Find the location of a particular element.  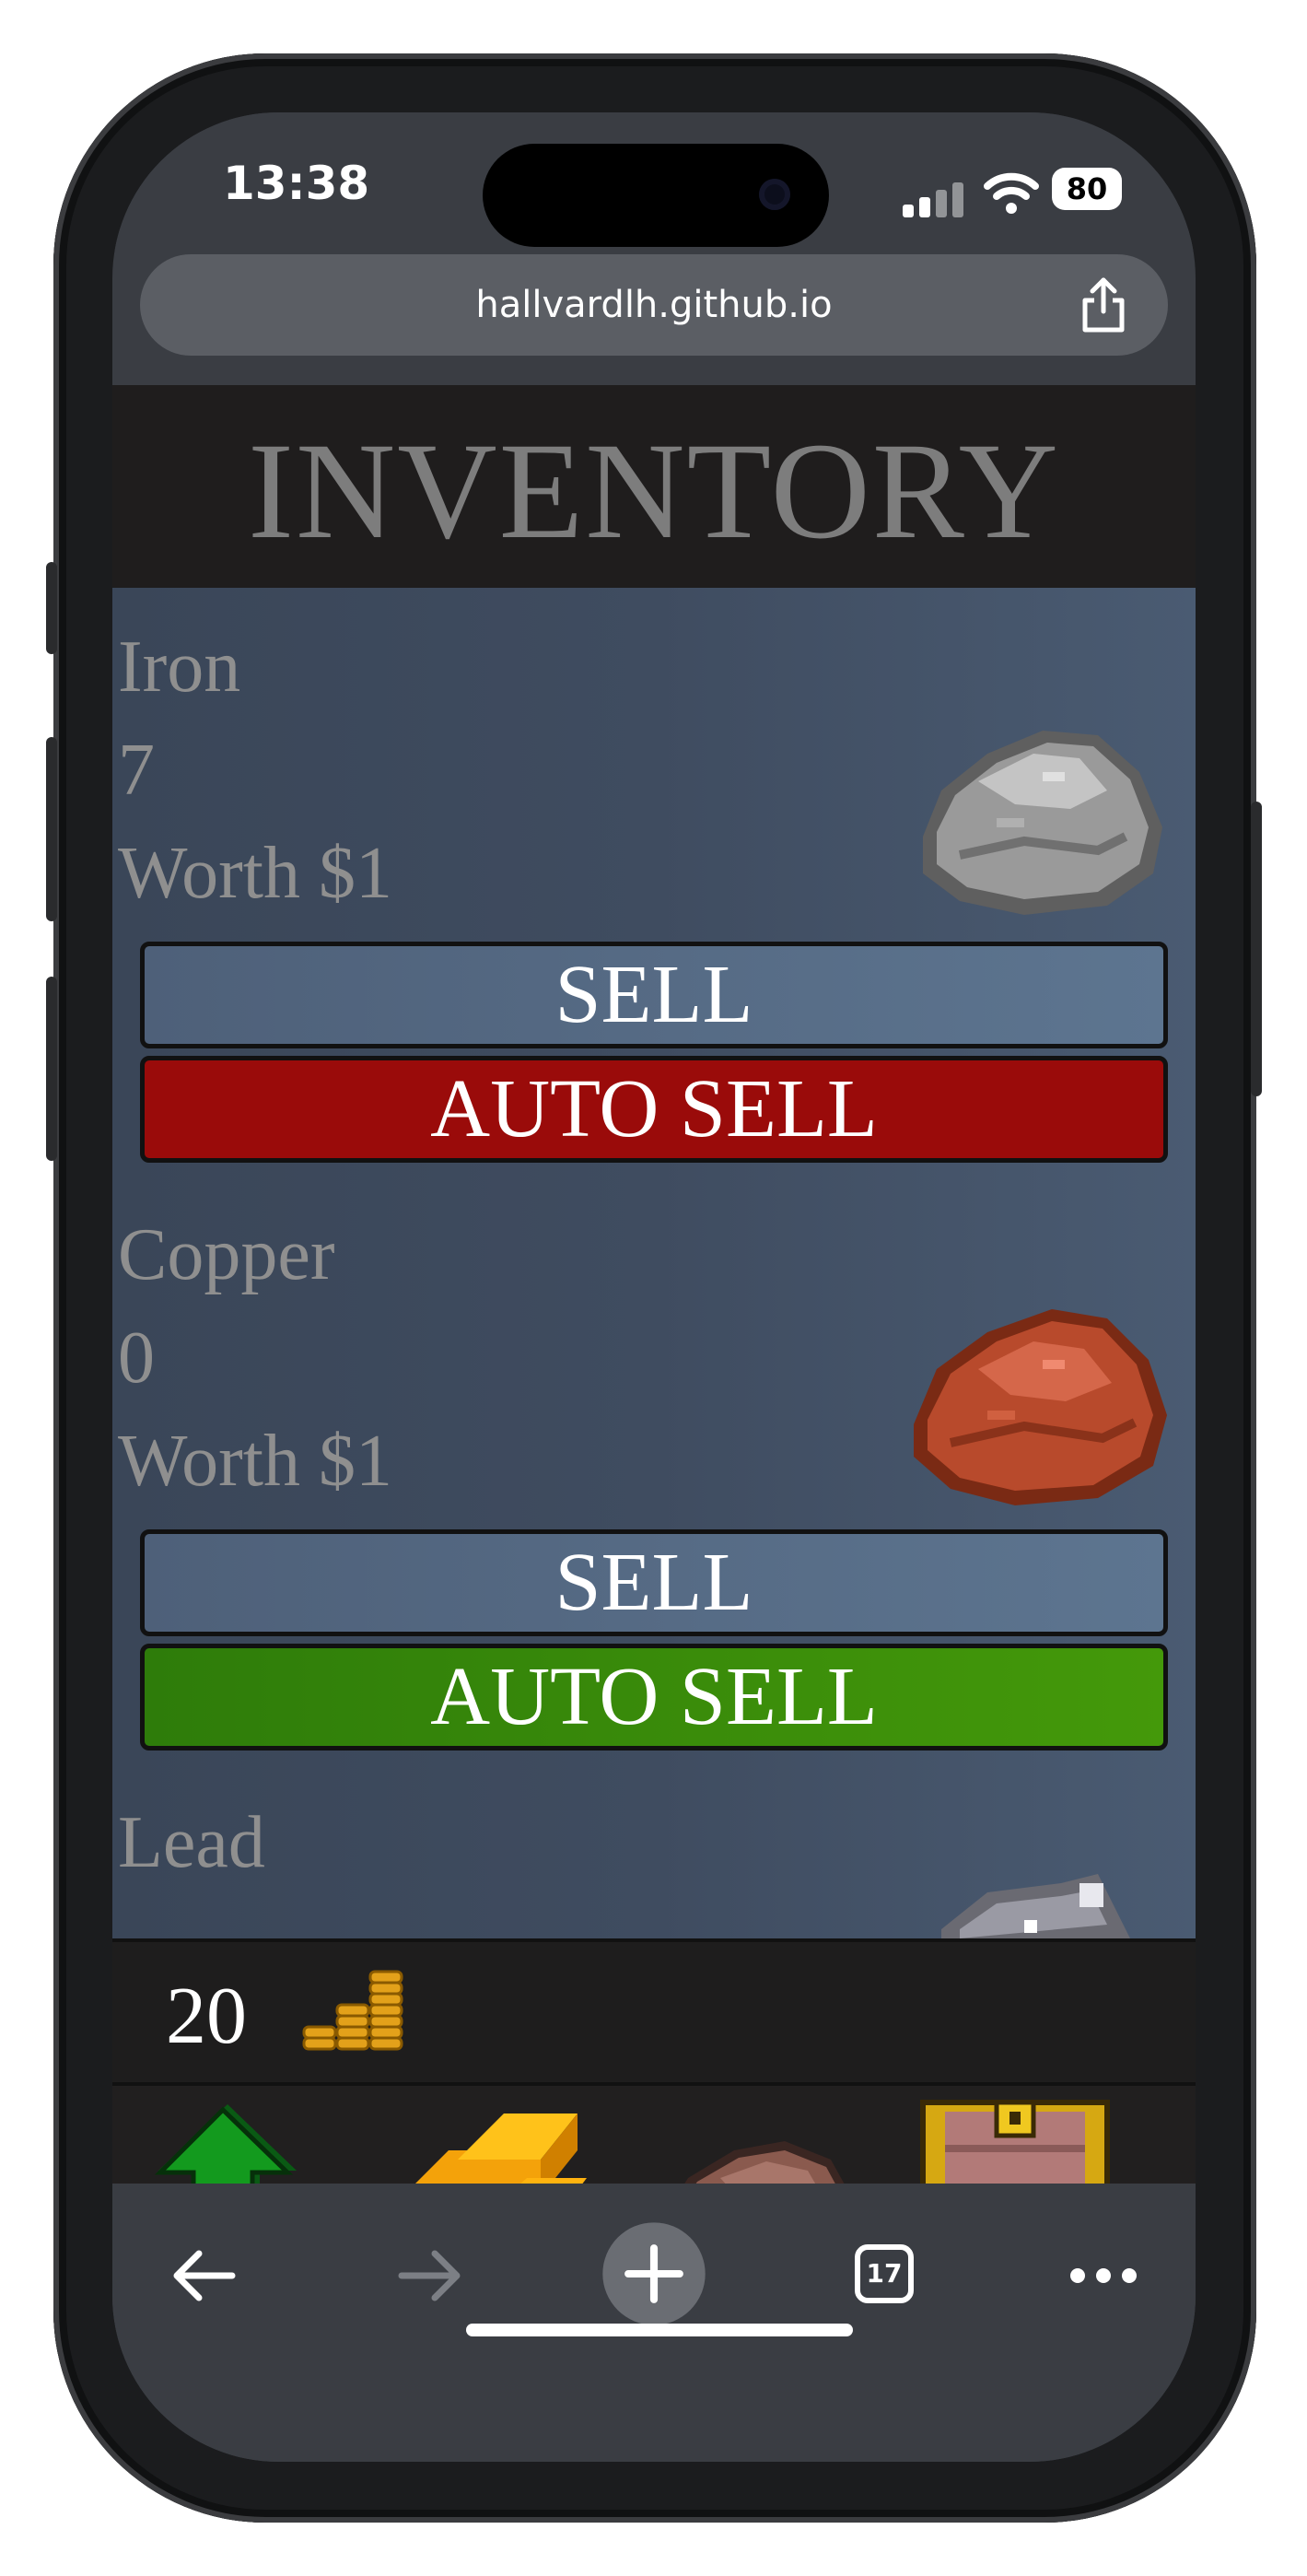

money-bar: 20 is located at coordinates (654, 2012).